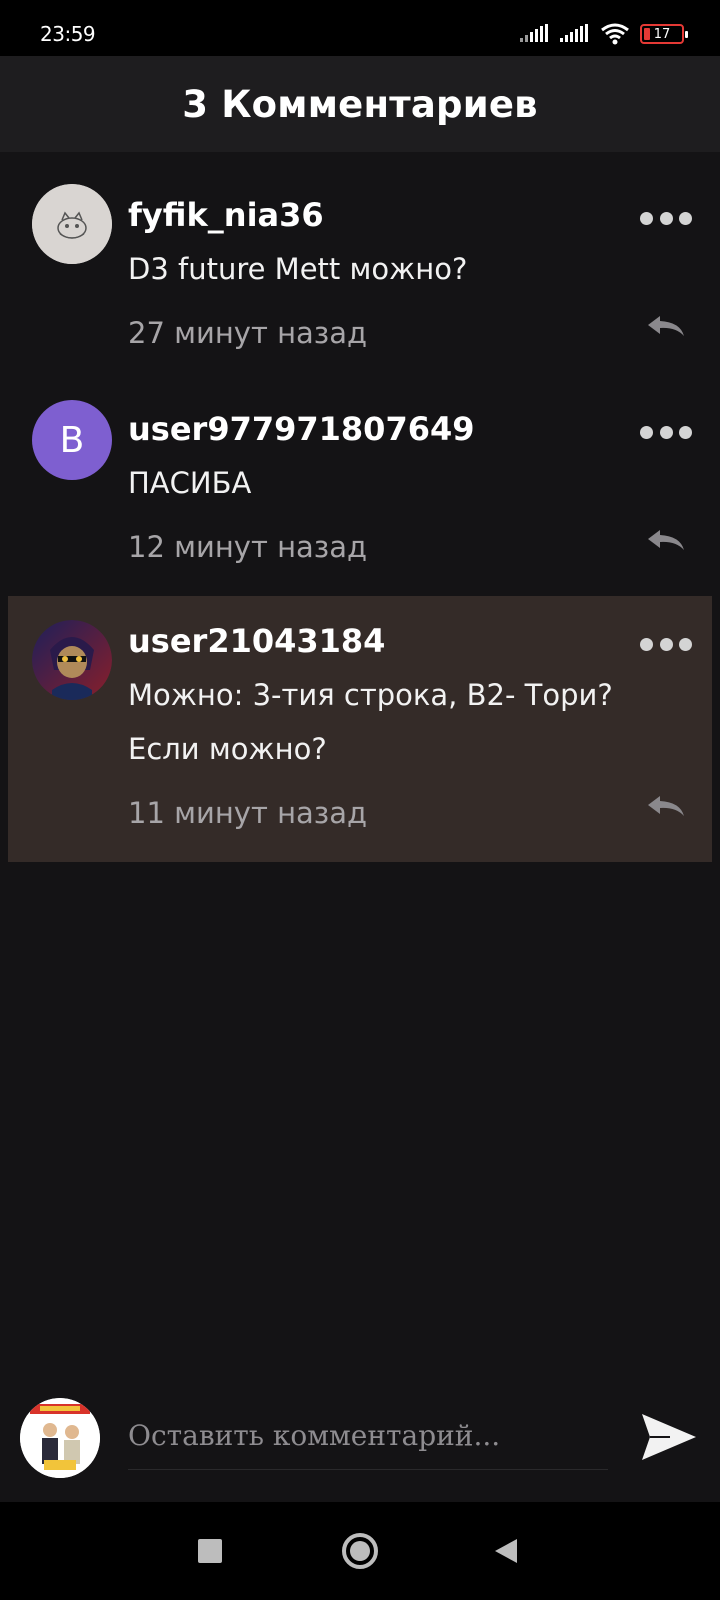  I want to click on page-title: 3 Комментариев, so click(360, 104).